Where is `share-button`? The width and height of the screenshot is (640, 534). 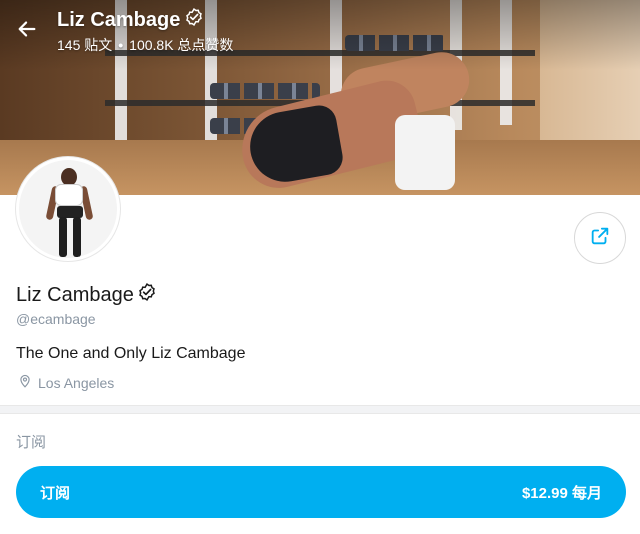 share-button is located at coordinates (600, 238).